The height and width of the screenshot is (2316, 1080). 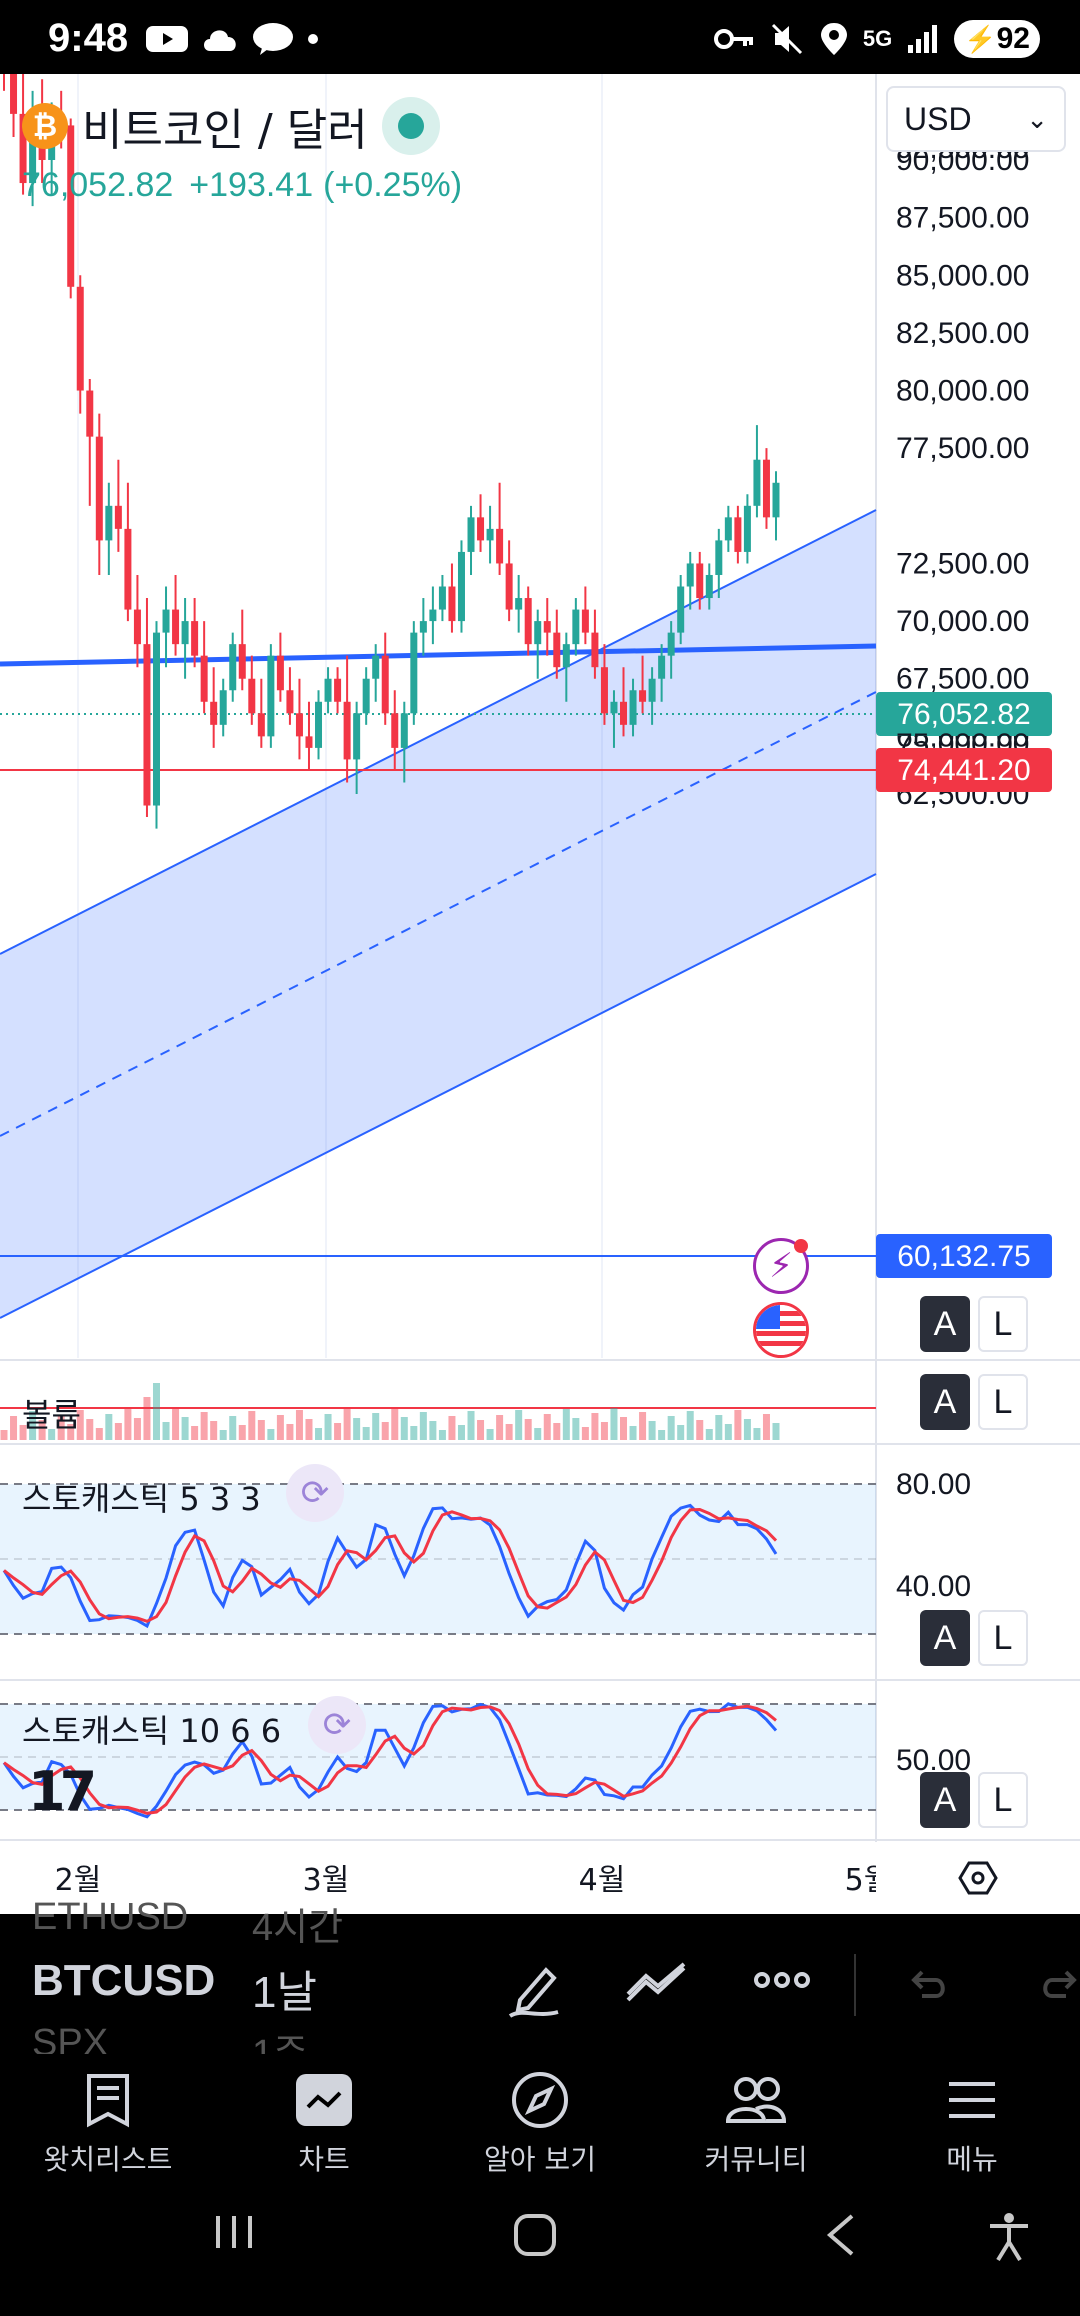 What do you see at coordinates (974, 1638) in the screenshot?
I see `stoch1-scale-buttons: A L` at bounding box center [974, 1638].